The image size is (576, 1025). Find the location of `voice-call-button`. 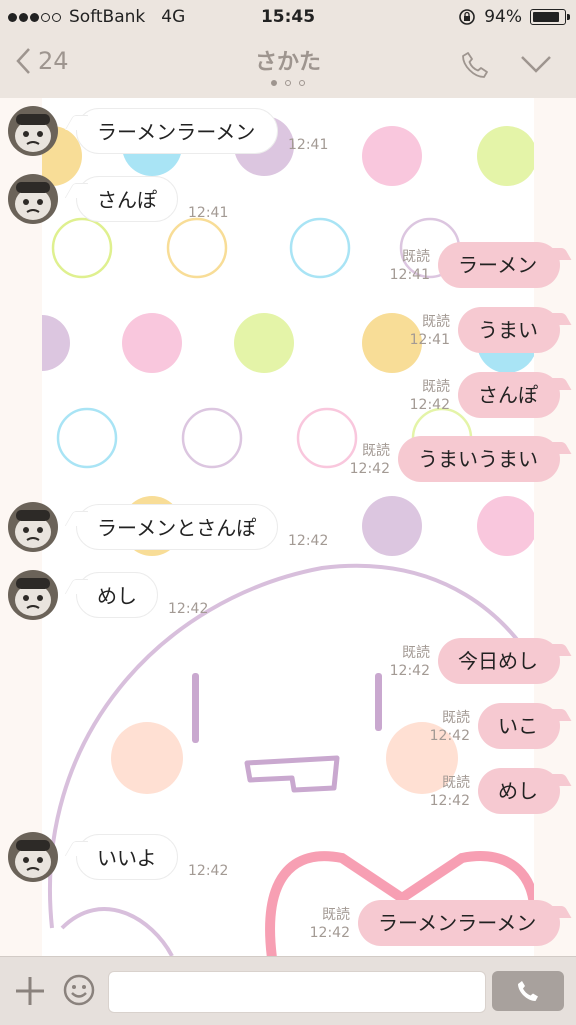

voice-call-button is located at coordinates (528, 991).